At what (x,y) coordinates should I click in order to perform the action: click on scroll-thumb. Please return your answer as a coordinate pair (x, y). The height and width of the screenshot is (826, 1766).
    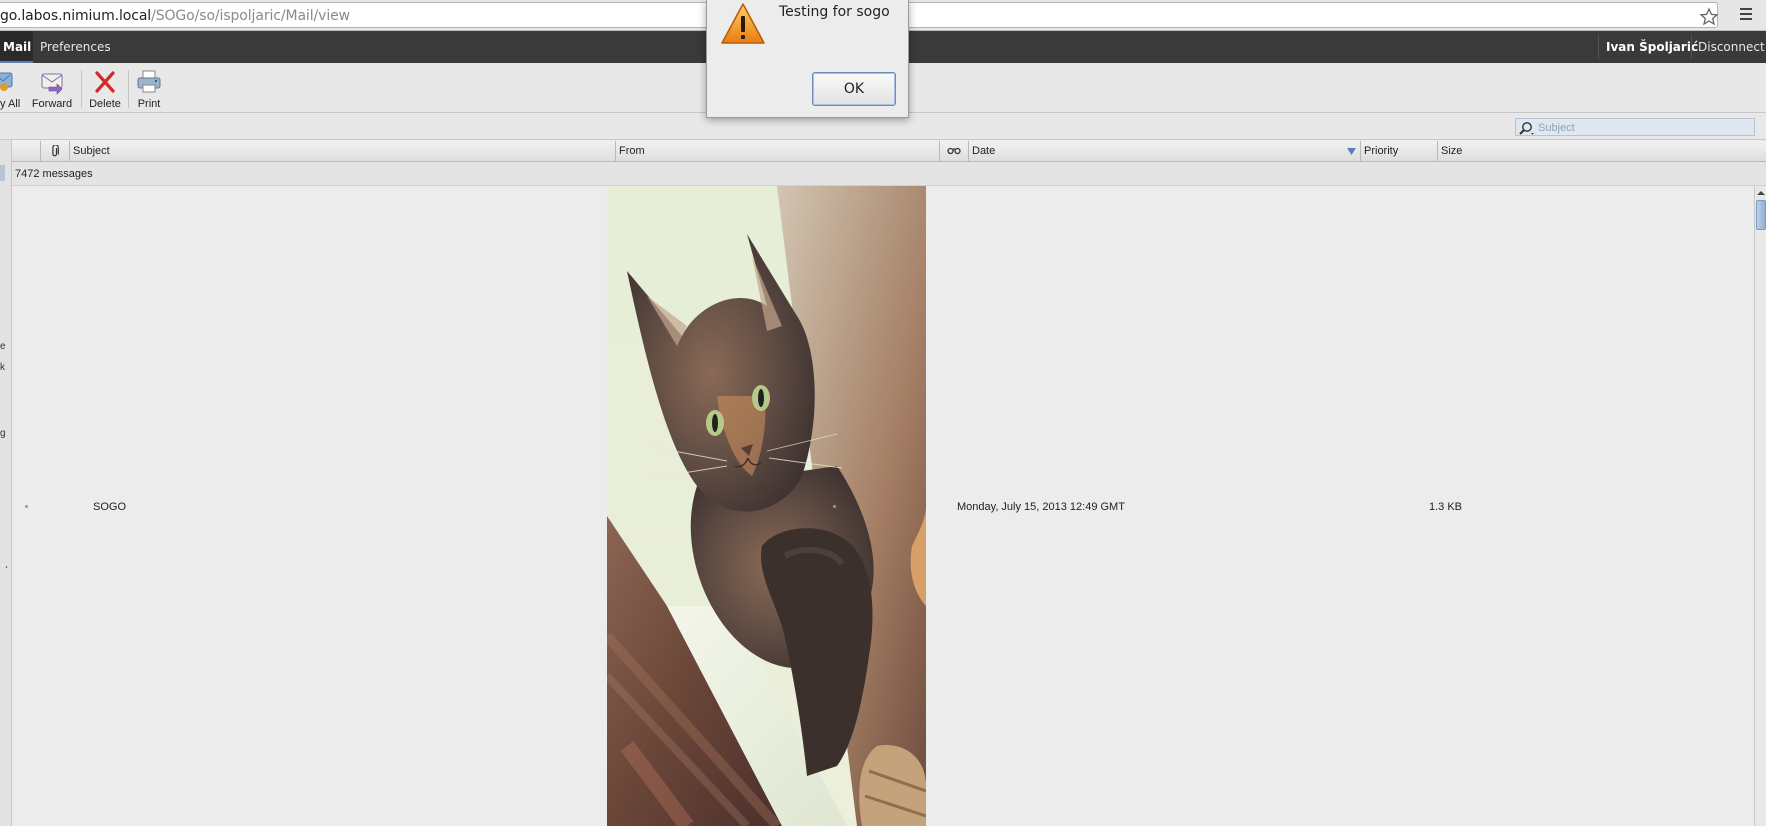
    Looking at the image, I should click on (1761, 215).